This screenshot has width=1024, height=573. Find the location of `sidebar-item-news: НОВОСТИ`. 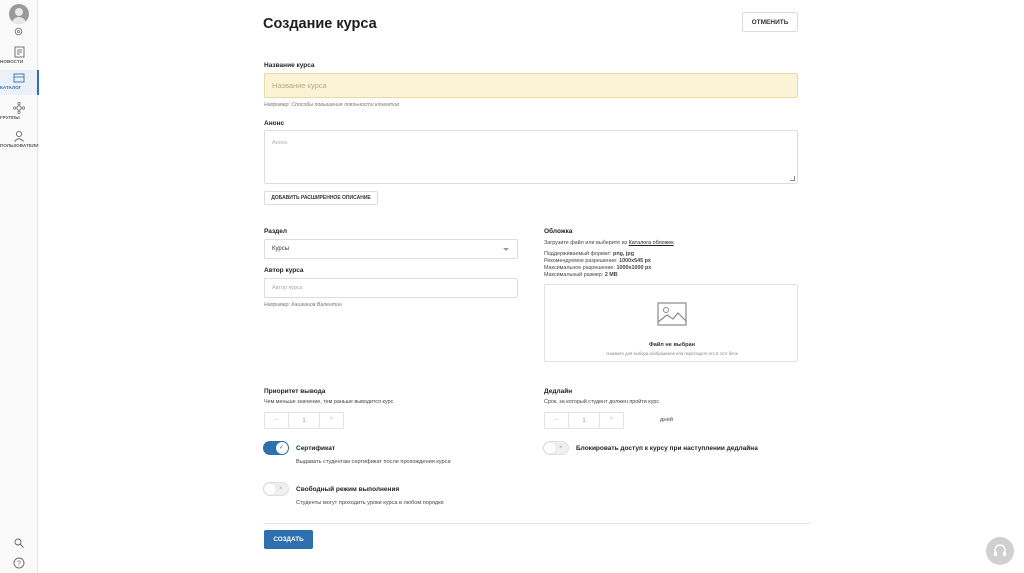

sidebar-item-news: НОВОСТИ is located at coordinates (19, 58).